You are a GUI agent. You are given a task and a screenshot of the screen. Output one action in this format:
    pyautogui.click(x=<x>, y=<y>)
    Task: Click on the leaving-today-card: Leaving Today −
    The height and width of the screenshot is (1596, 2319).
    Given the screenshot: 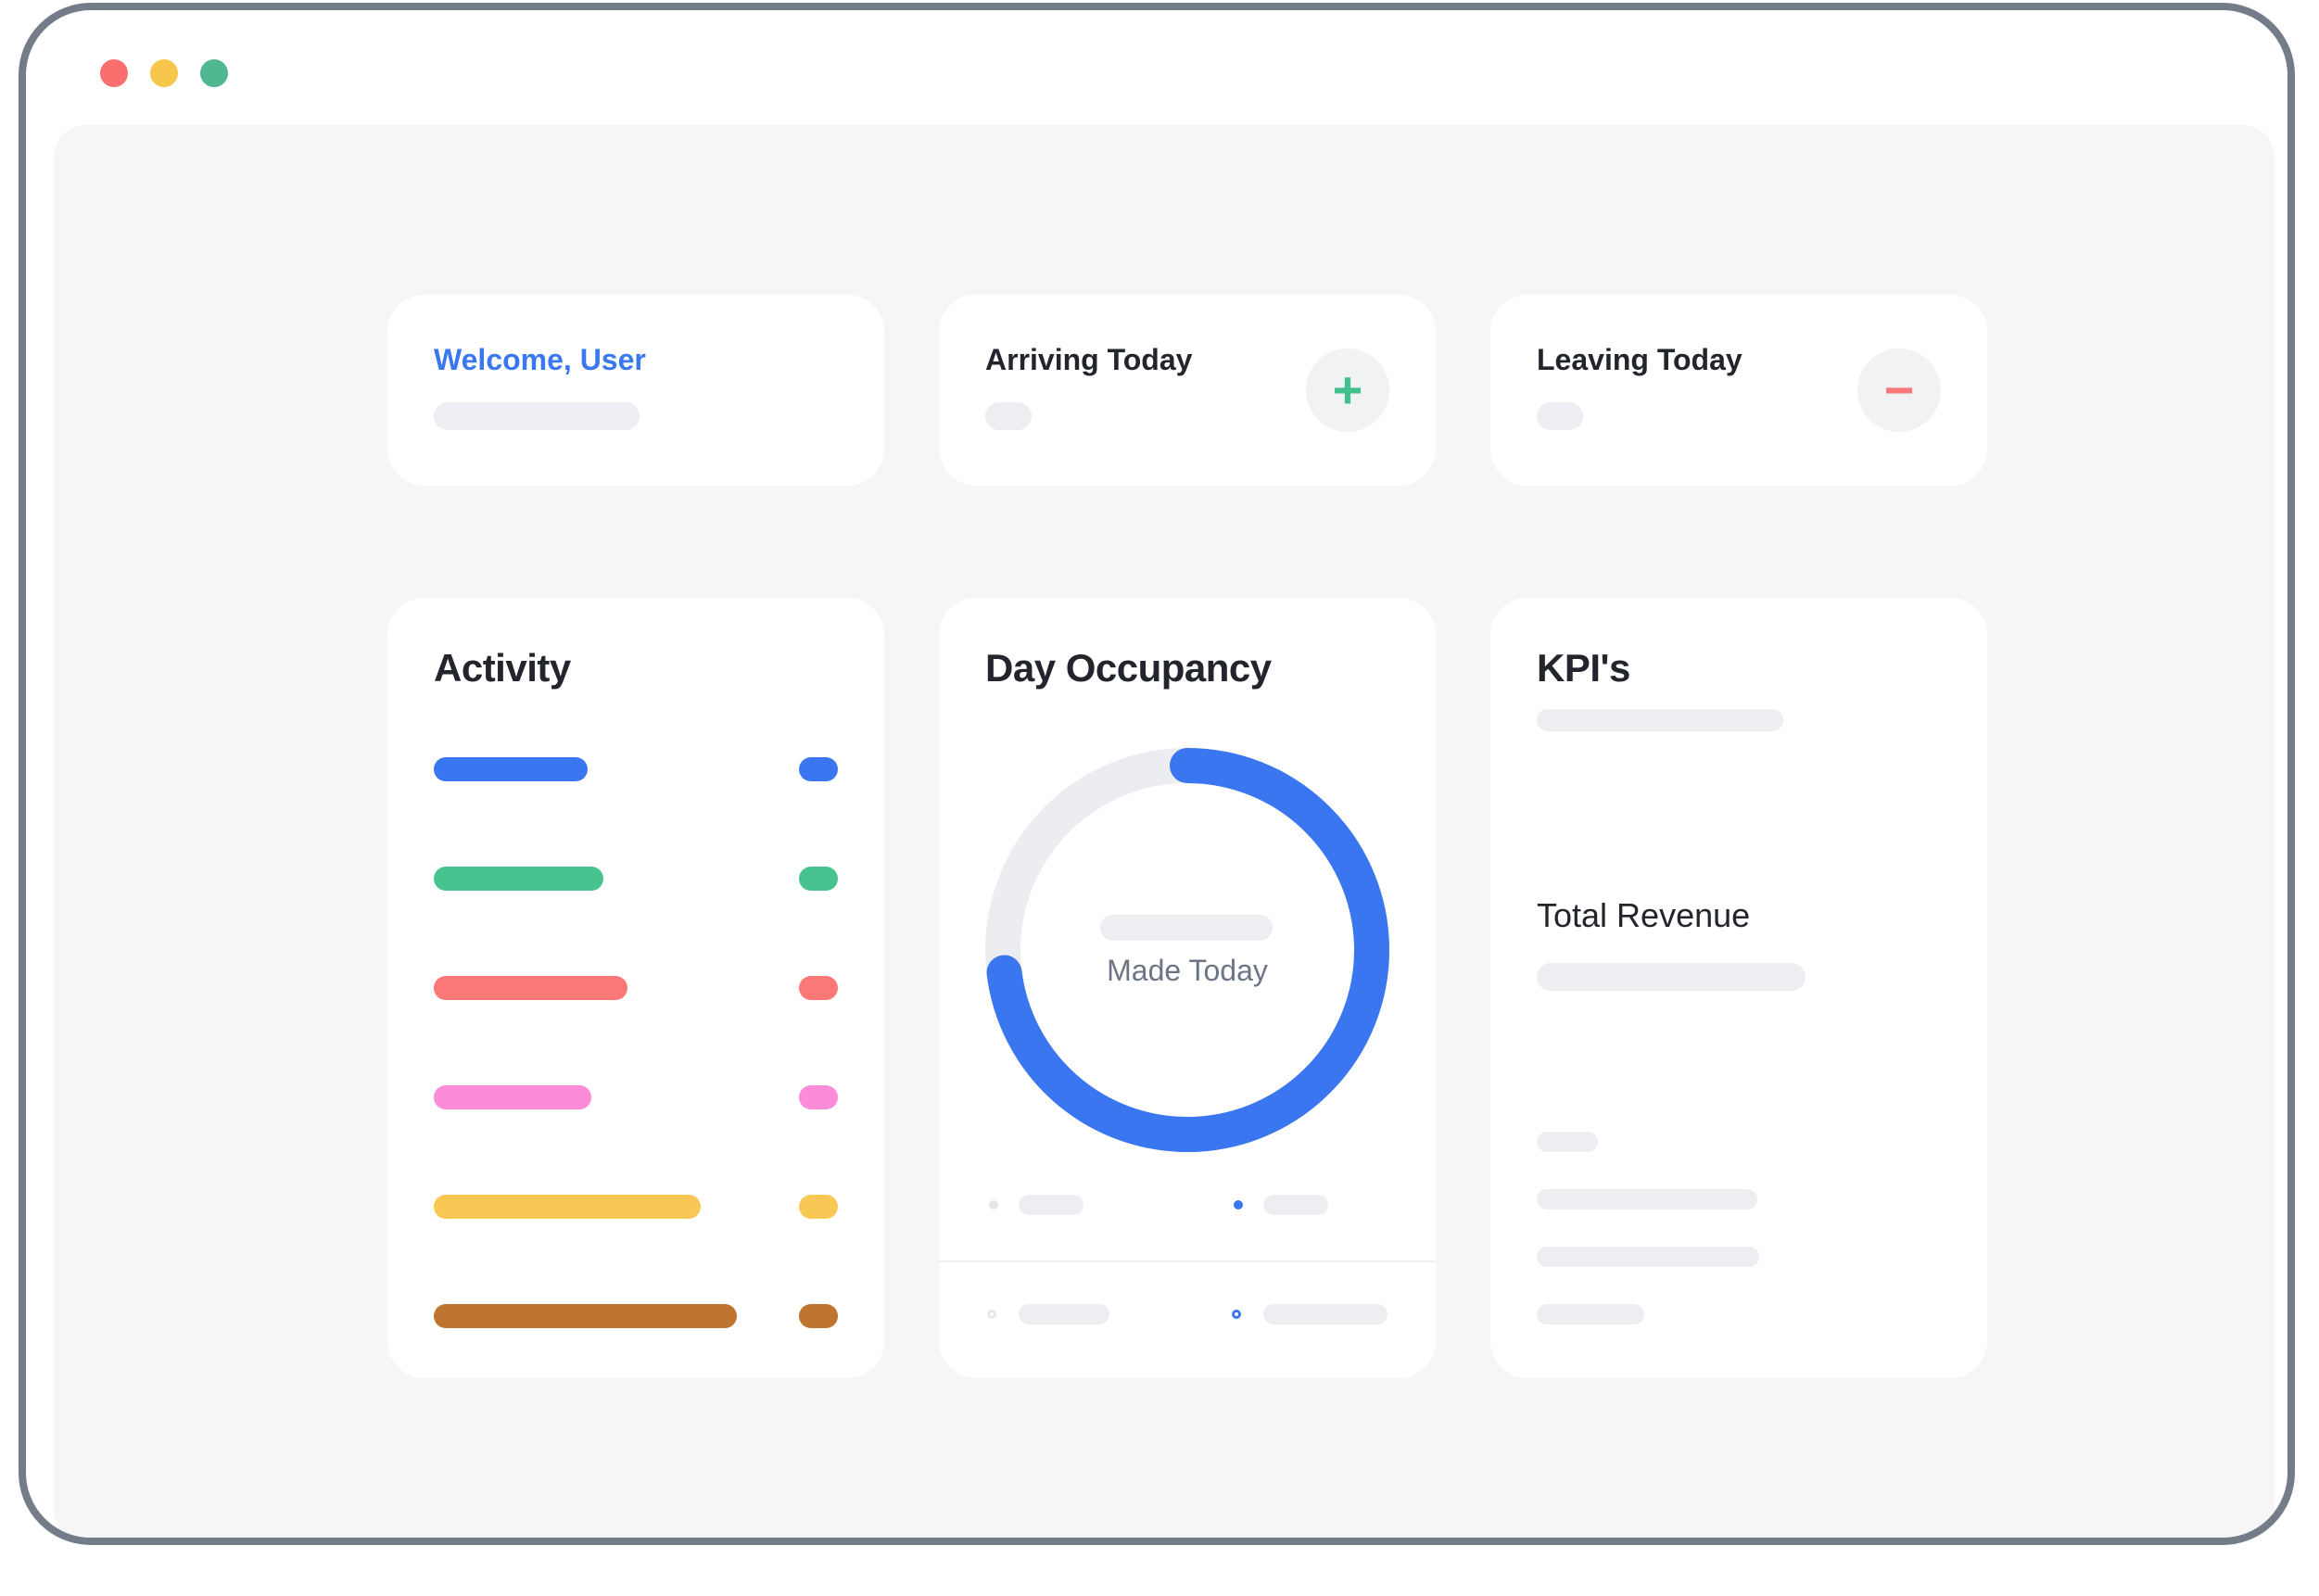 What is the action you would take?
    pyautogui.click(x=1738, y=390)
    